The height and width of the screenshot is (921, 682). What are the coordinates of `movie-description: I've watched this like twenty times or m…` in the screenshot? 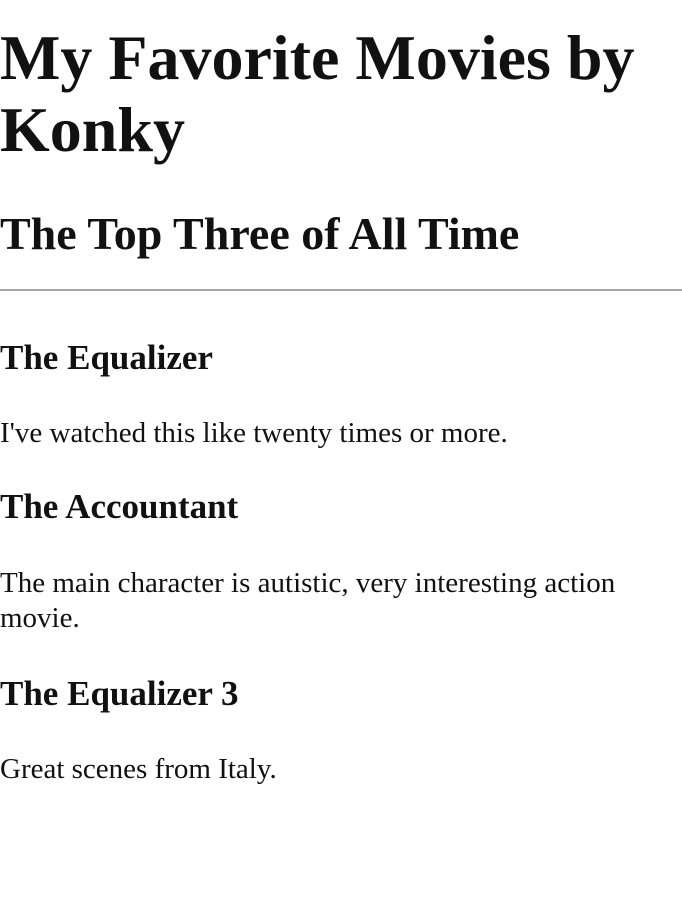 It's located at (254, 433).